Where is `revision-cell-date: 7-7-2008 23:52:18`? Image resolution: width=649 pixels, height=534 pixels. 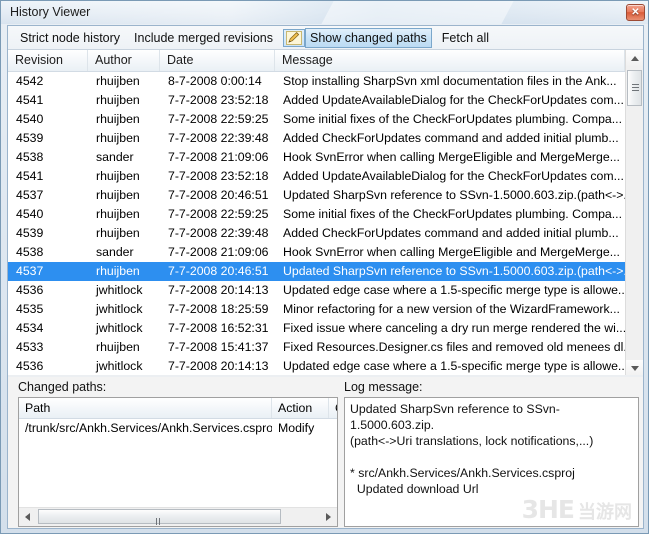
revision-cell-date: 7-7-2008 23:52:18 is located at coordinates (218, 100).